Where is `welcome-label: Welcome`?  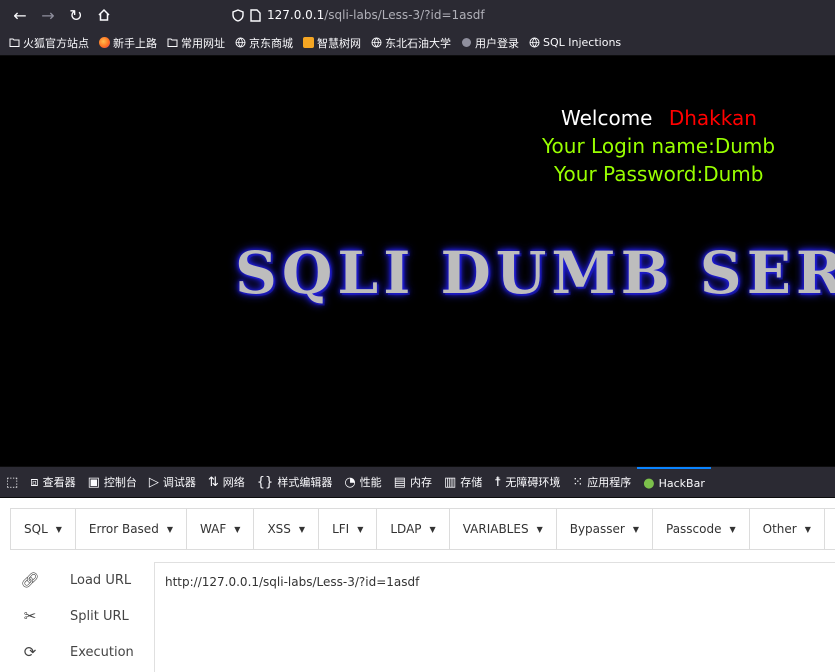 welcome-label: Welcome is located at coordinates (607, 118).